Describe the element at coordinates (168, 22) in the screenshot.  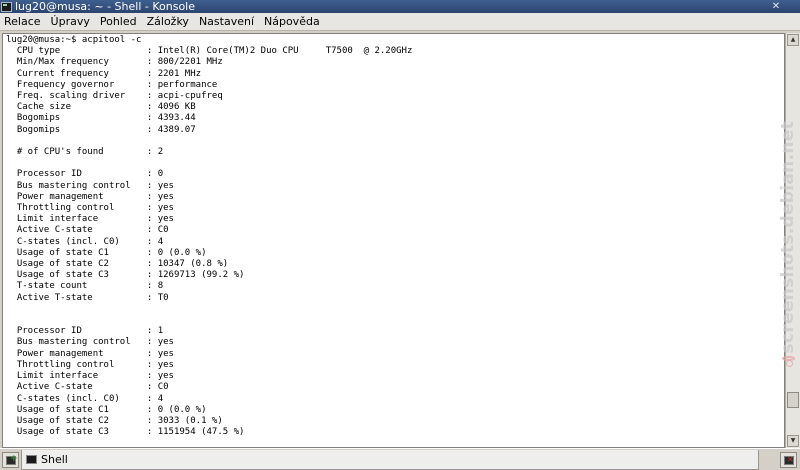
I see `menu-zalozky: Záložky` at that location.